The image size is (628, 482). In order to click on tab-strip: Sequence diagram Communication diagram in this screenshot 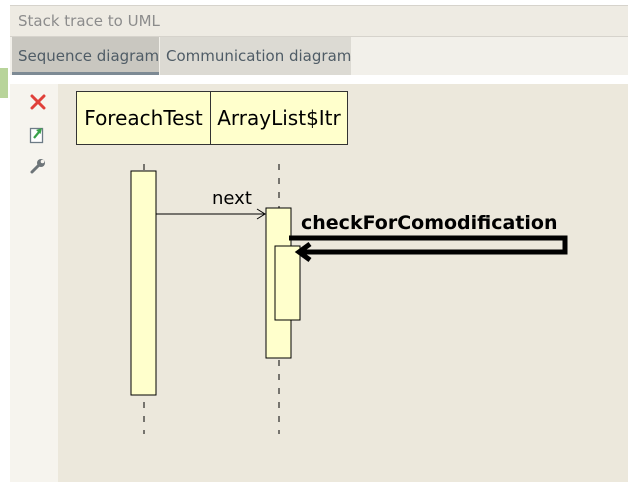, I will do `click(319, 56)`.